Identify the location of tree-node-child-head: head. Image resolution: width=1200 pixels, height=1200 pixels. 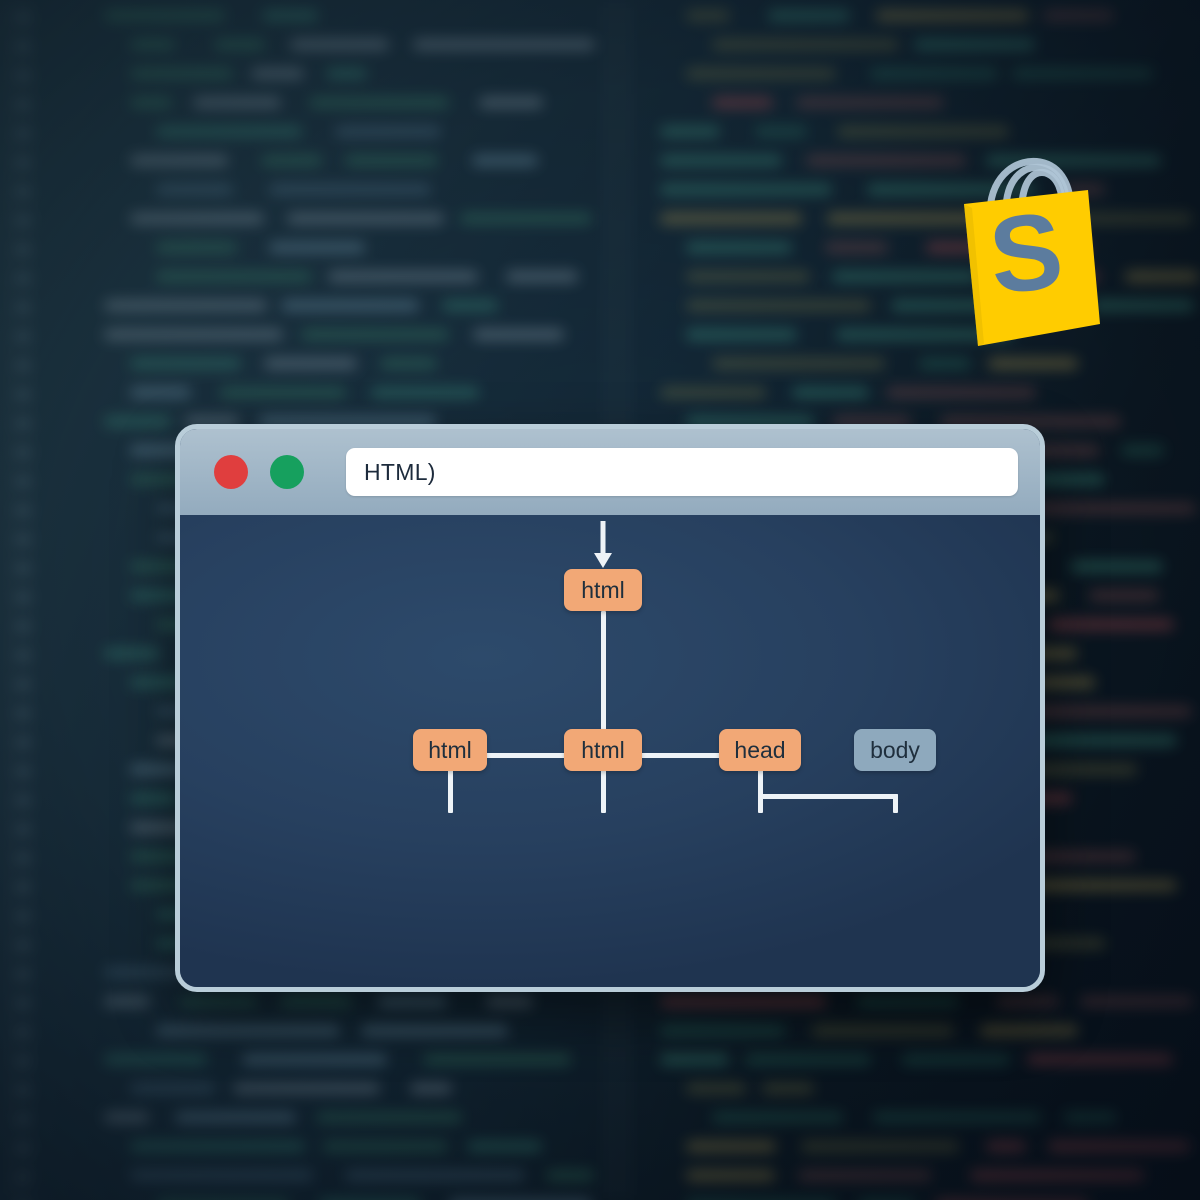
(760, 750).